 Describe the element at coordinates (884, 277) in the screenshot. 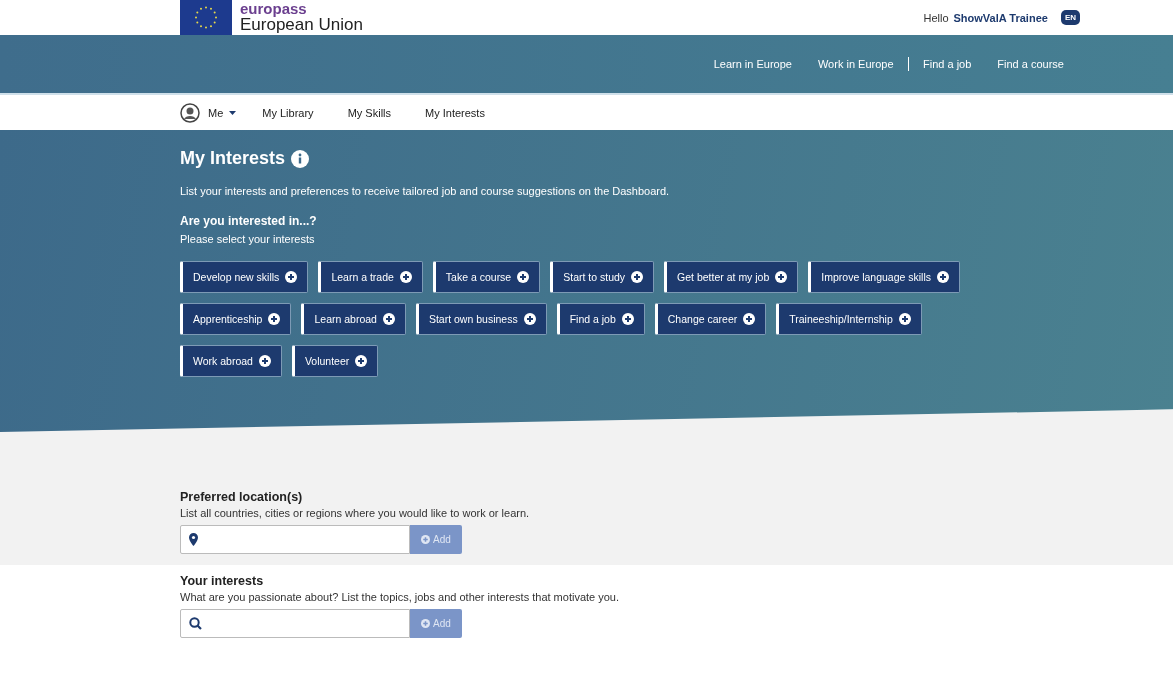

I see `interest-chip: Improve language skills` at that location.